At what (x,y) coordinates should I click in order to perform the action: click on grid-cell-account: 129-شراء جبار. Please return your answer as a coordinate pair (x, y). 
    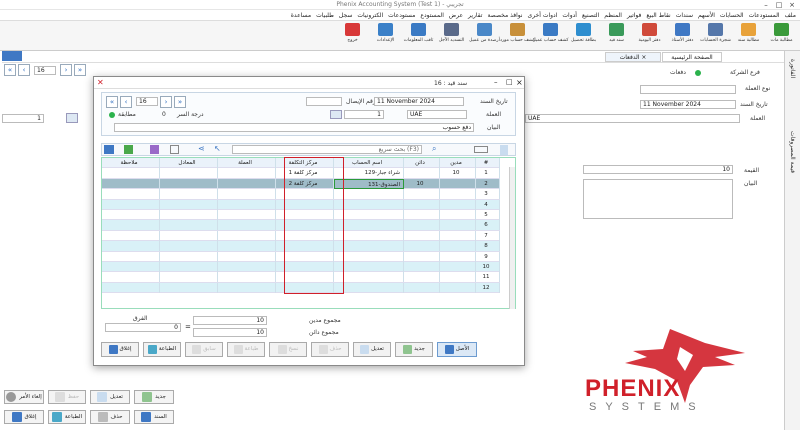
    Looking at the image, I should click on (369, 173).